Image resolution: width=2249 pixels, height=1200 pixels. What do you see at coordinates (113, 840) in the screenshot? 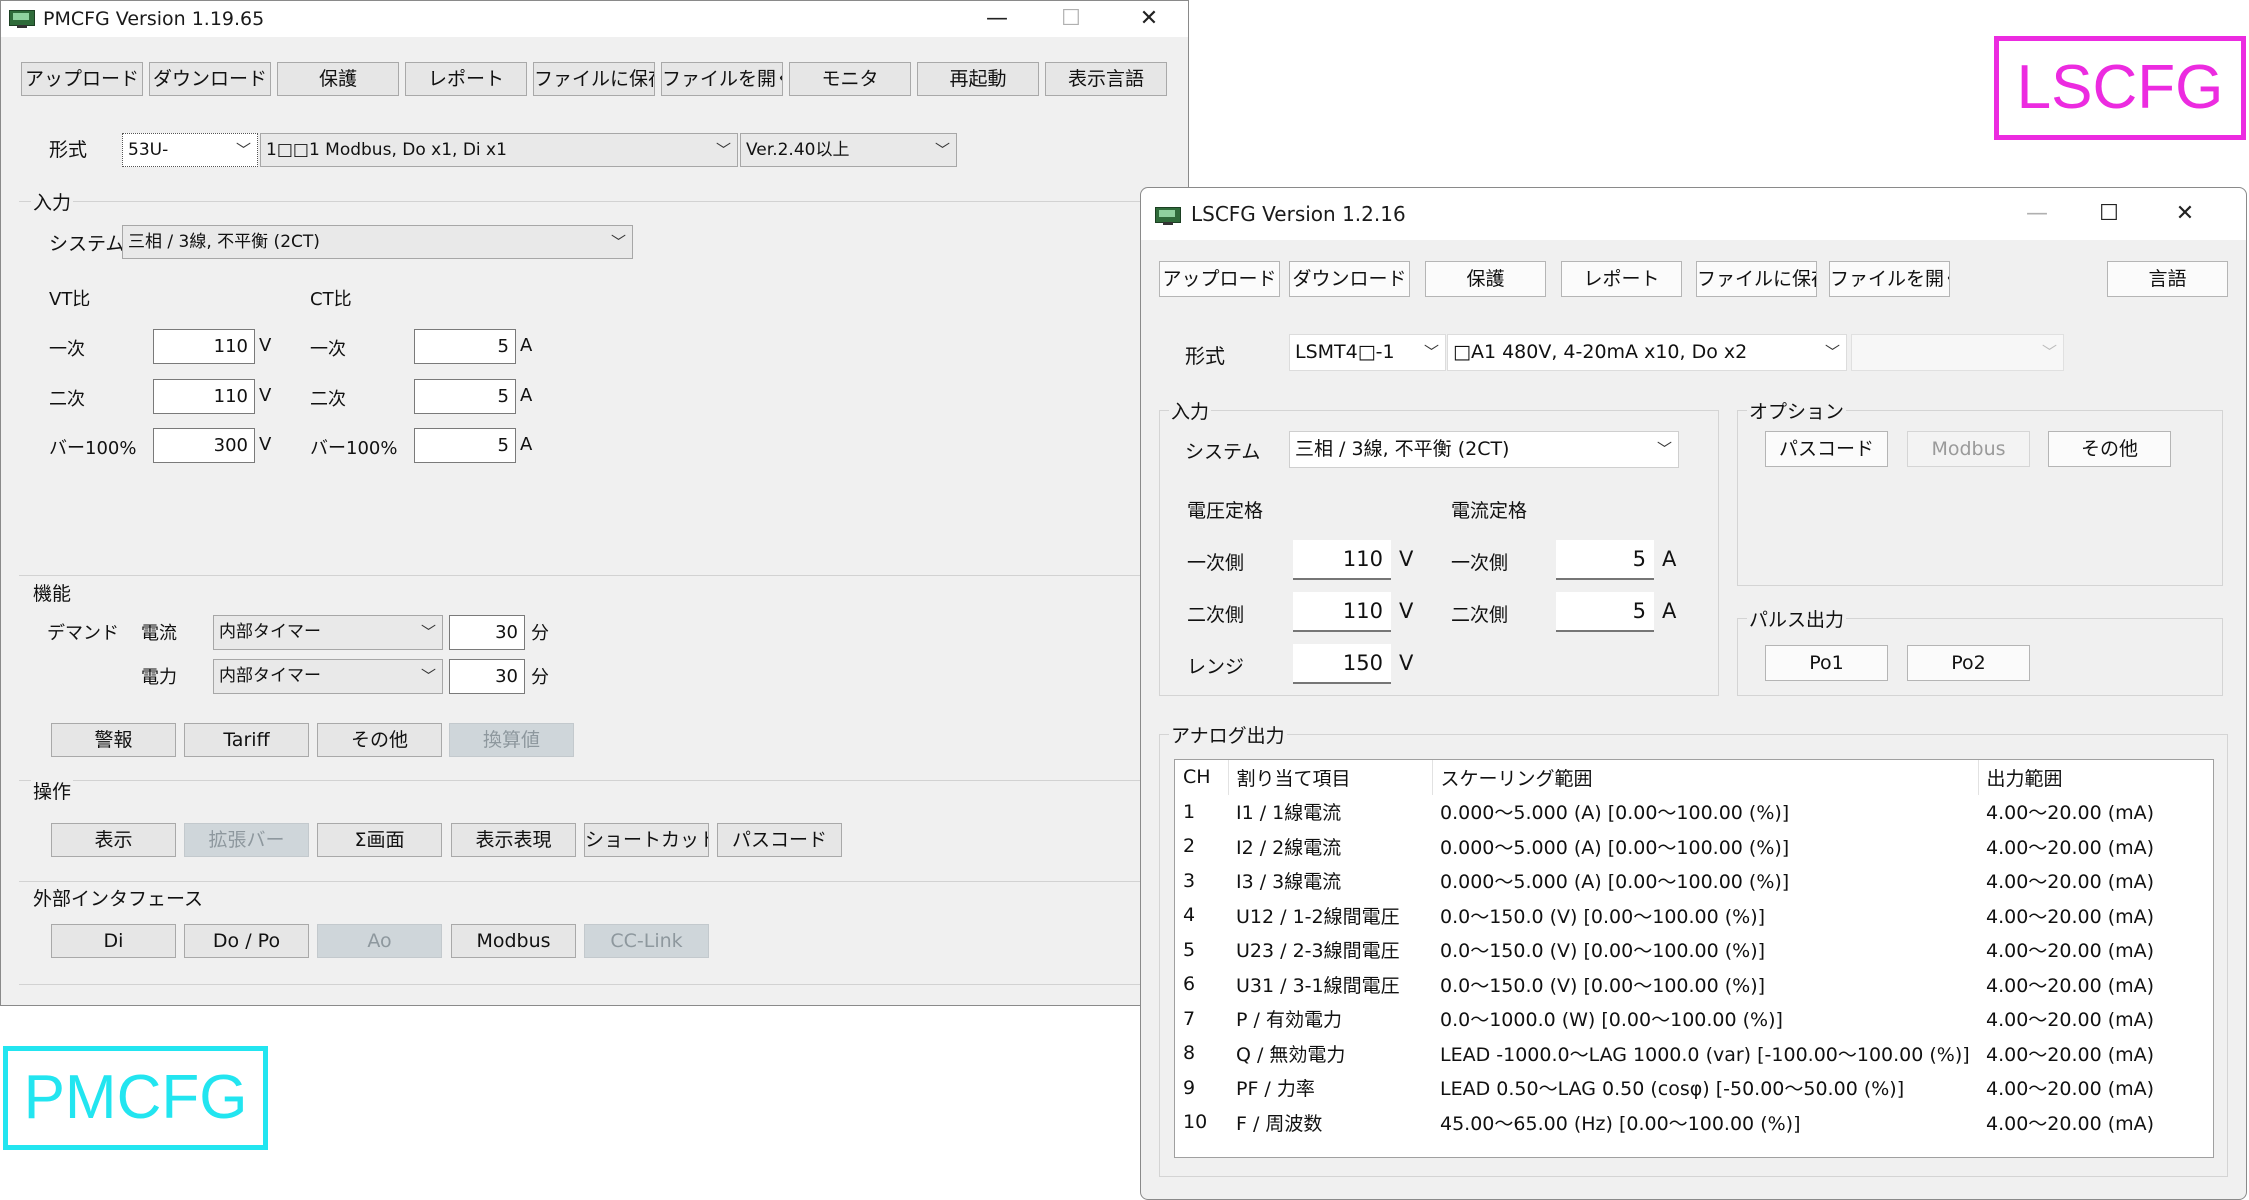
I see `display-button: 表示` at bounding box center [113, 840].